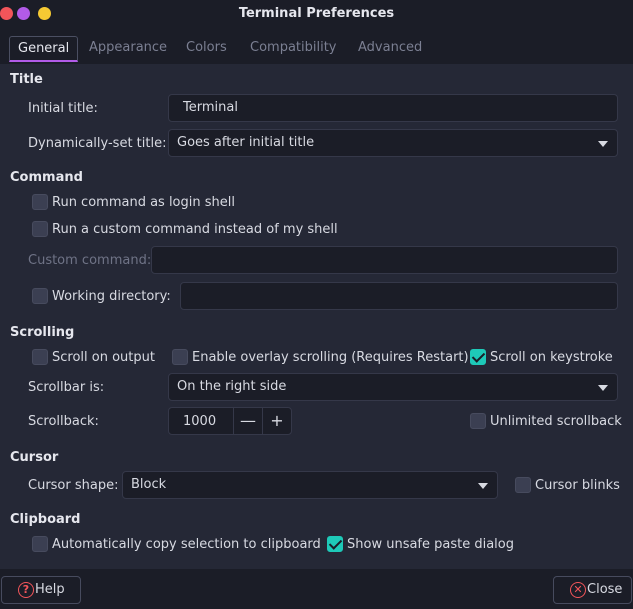  I want to click on scrollbar-select: On the right side, so click(393, 387).